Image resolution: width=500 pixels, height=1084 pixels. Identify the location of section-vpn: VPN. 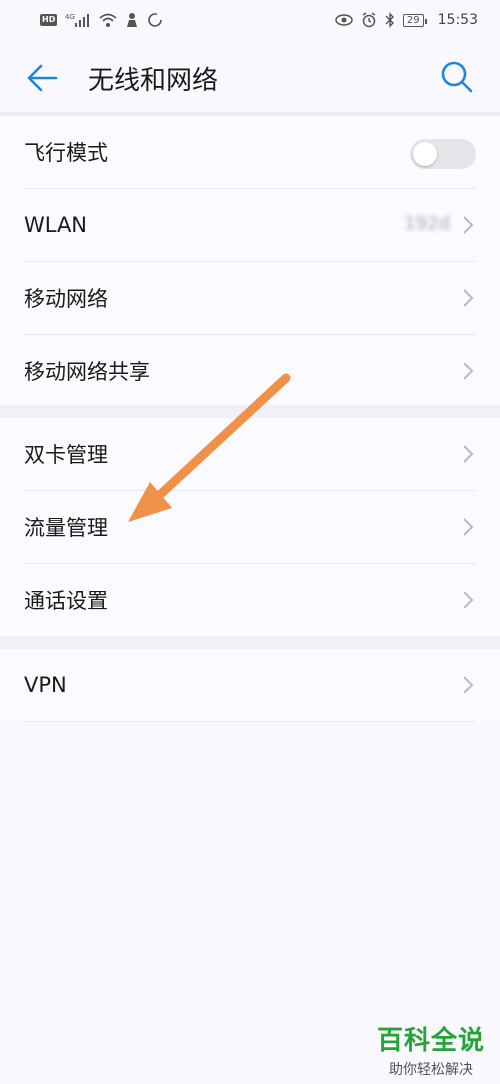
(250, 685).